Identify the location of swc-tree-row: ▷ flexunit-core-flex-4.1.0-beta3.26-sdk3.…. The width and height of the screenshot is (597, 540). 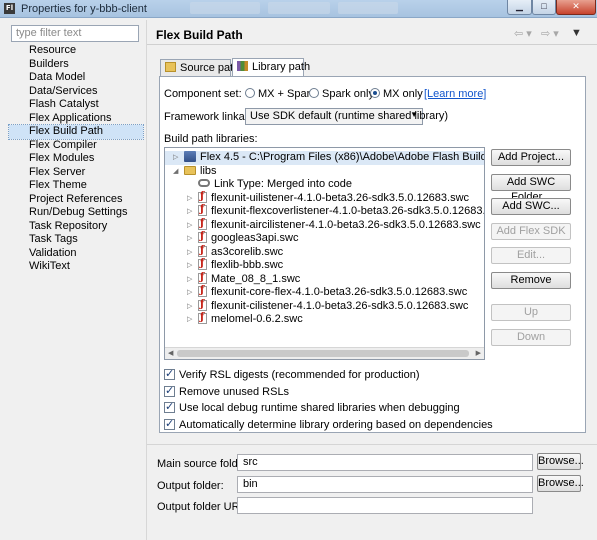
(324, 292).